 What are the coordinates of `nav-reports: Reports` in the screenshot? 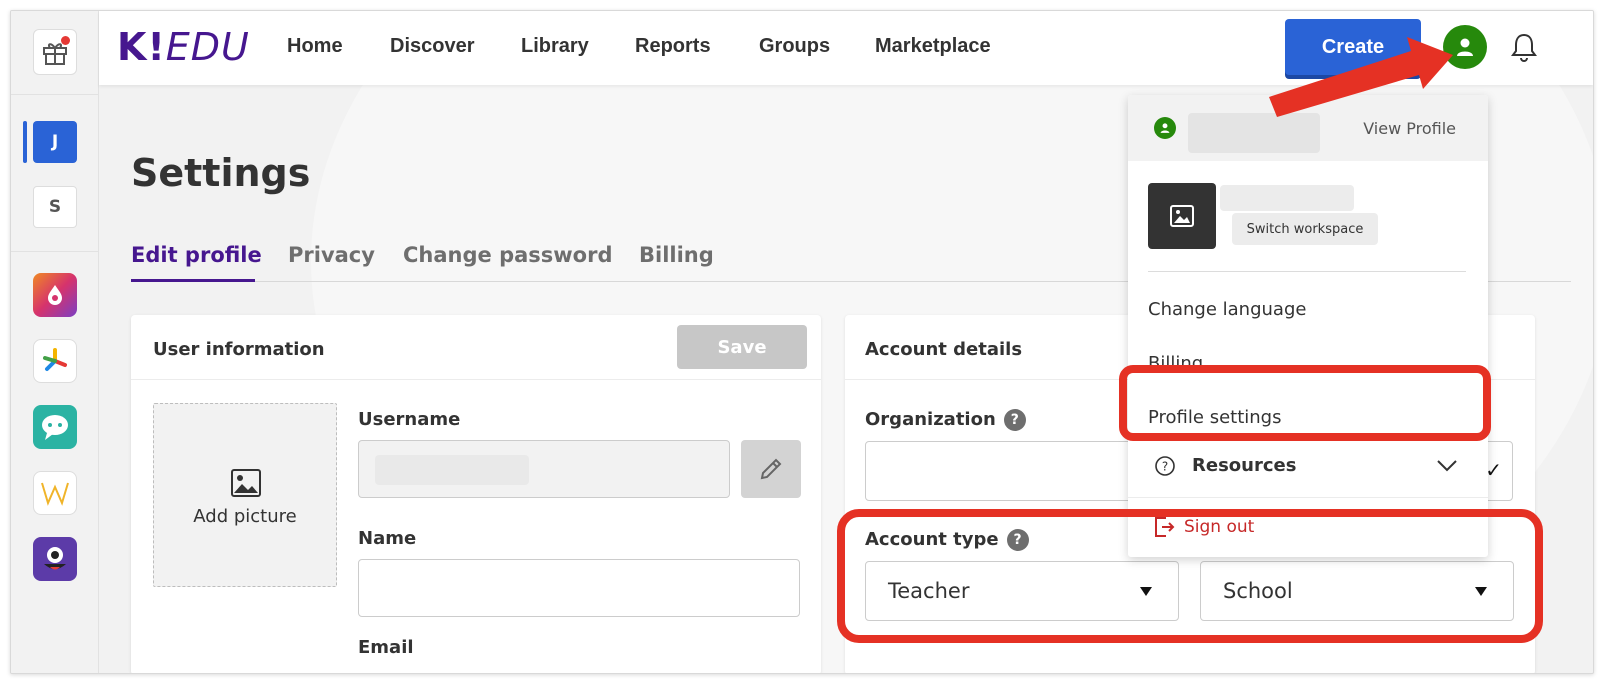 It's located at (673, 46).